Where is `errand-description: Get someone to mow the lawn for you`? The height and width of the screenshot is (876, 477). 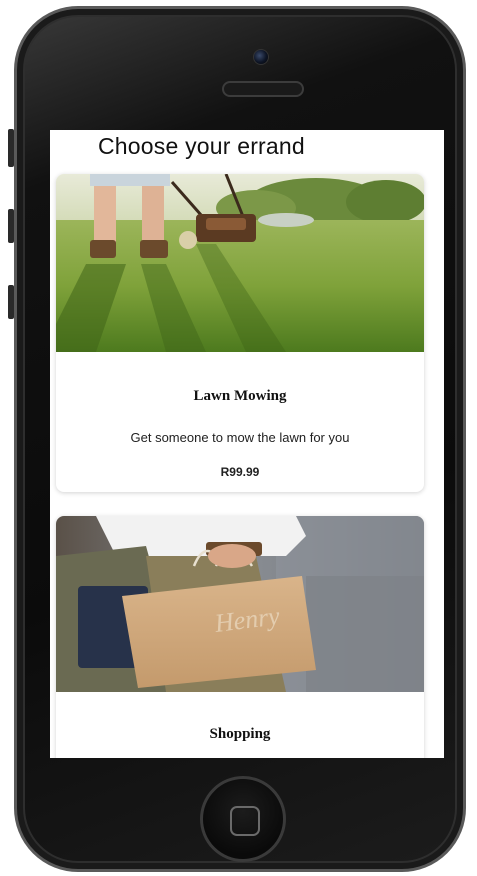
errand-description: Get someone to mow the lawn for you is located at coordinates (240, 437).